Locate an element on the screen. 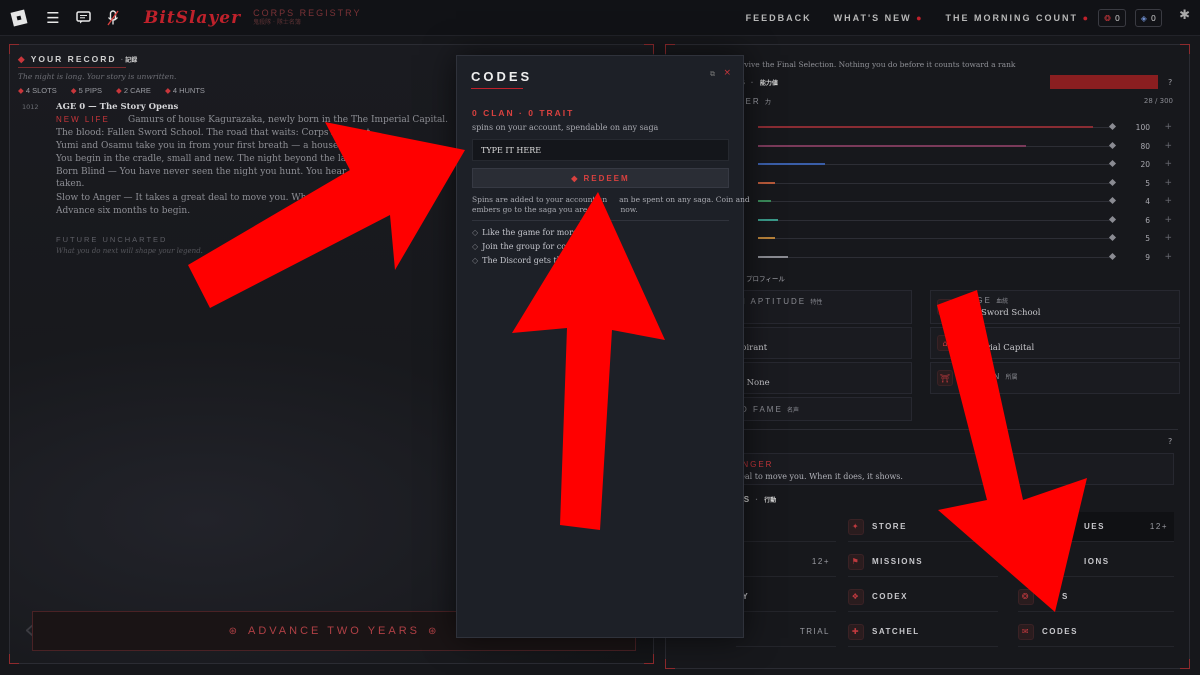 The width and height of the screenshot is (1200, 675). action-cell: G12+ is located at coordinates (786, 562).